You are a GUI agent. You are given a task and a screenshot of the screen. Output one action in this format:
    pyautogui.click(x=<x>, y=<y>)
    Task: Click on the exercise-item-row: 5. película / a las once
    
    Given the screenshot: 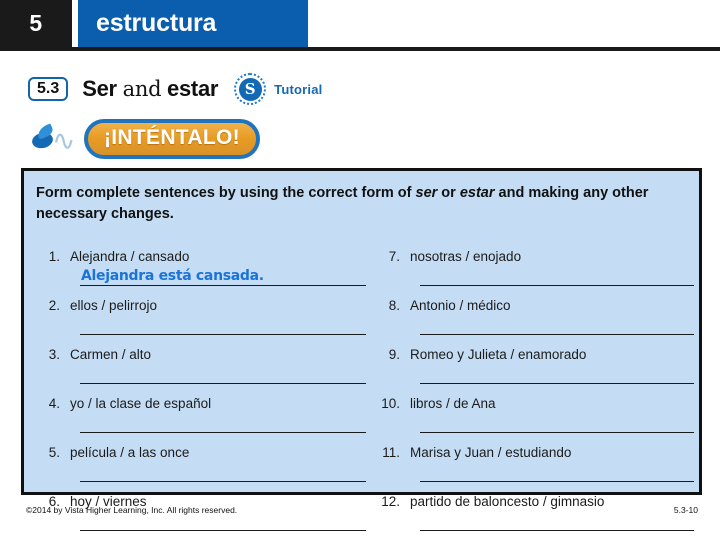 What is the action you would take?
    pyautogui.click(x=201, y=452)
    